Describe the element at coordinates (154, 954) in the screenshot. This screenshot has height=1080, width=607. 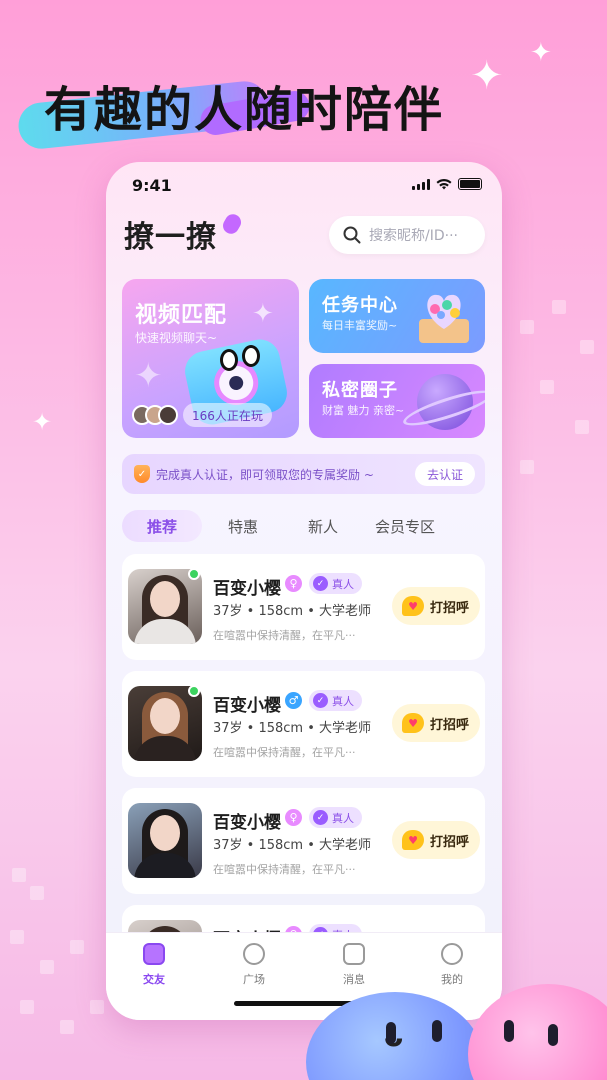
I see `friends-icon` at that location.